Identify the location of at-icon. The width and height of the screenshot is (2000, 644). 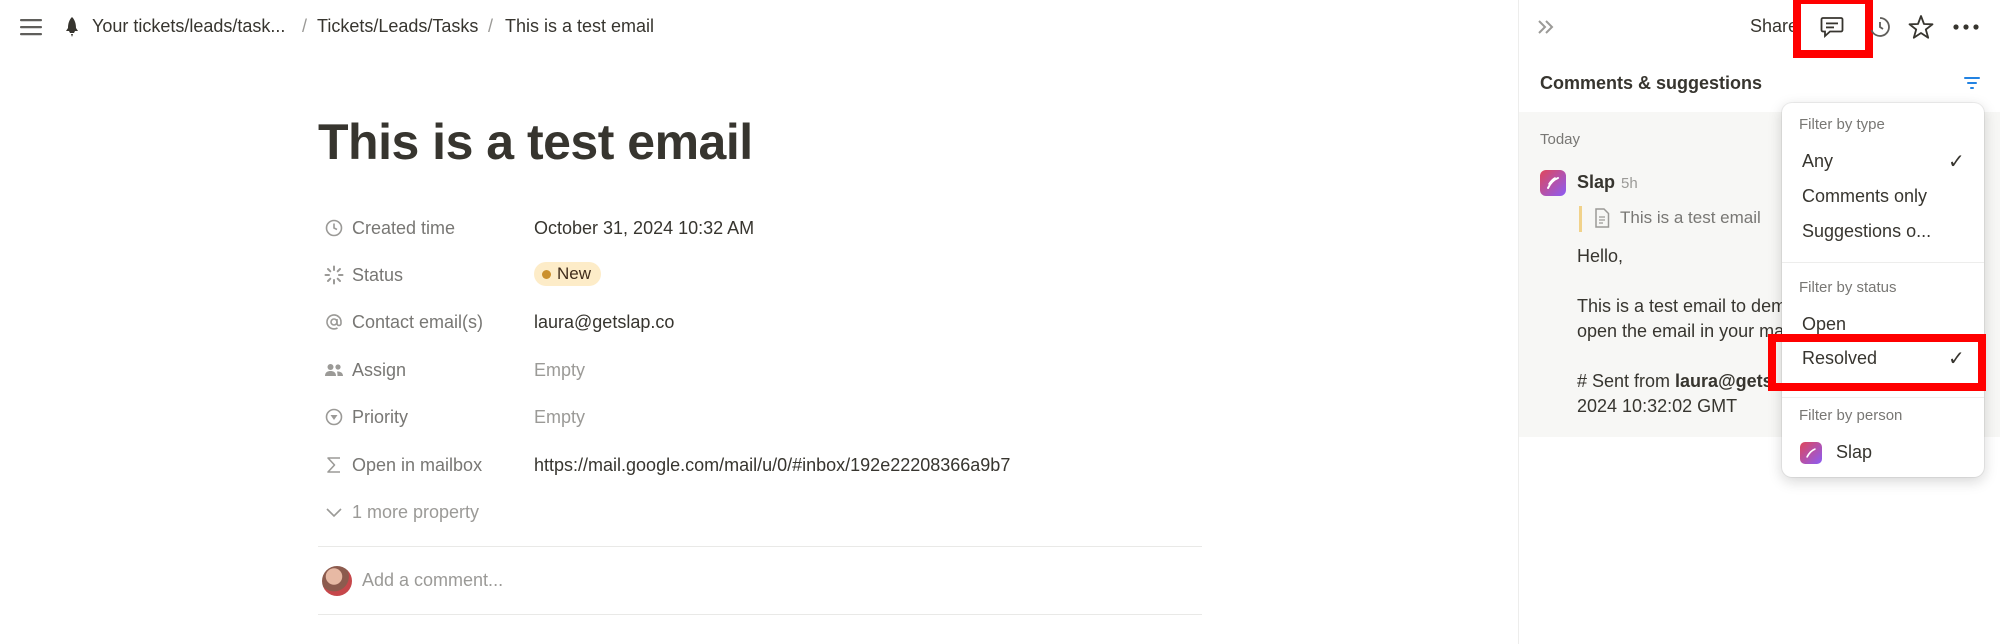
(334, 322).